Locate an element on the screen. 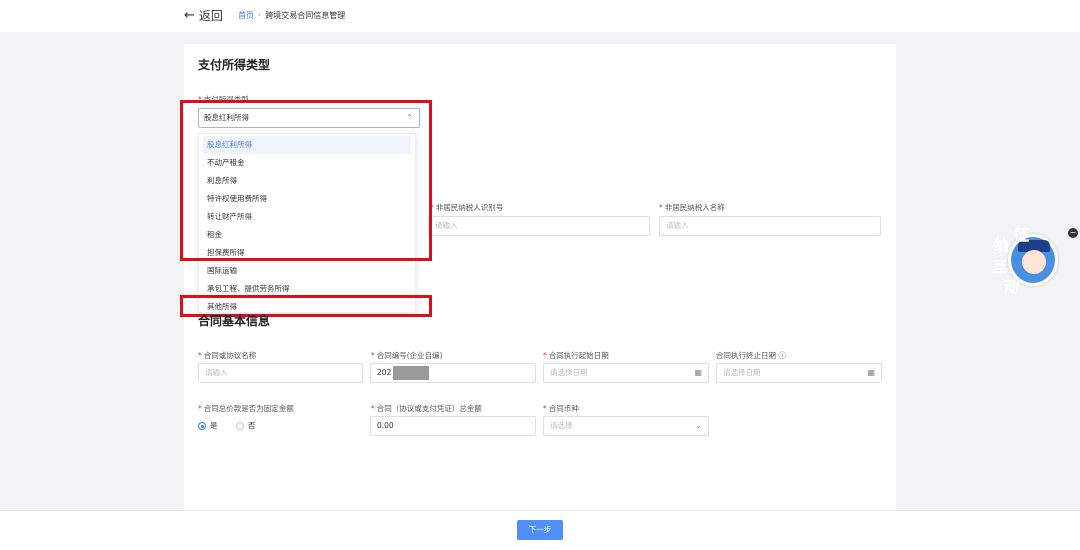 The width and height of the screenshot is (1080, 550). mascot-face-icon is located at coordinates (1034, 262).